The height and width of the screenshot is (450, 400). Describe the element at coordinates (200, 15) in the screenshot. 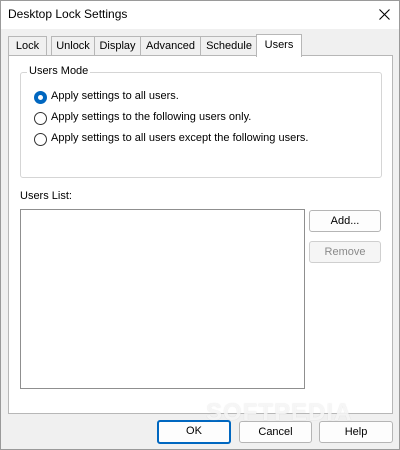

I see `title-bar: Desktop Lock Settings` at that location.